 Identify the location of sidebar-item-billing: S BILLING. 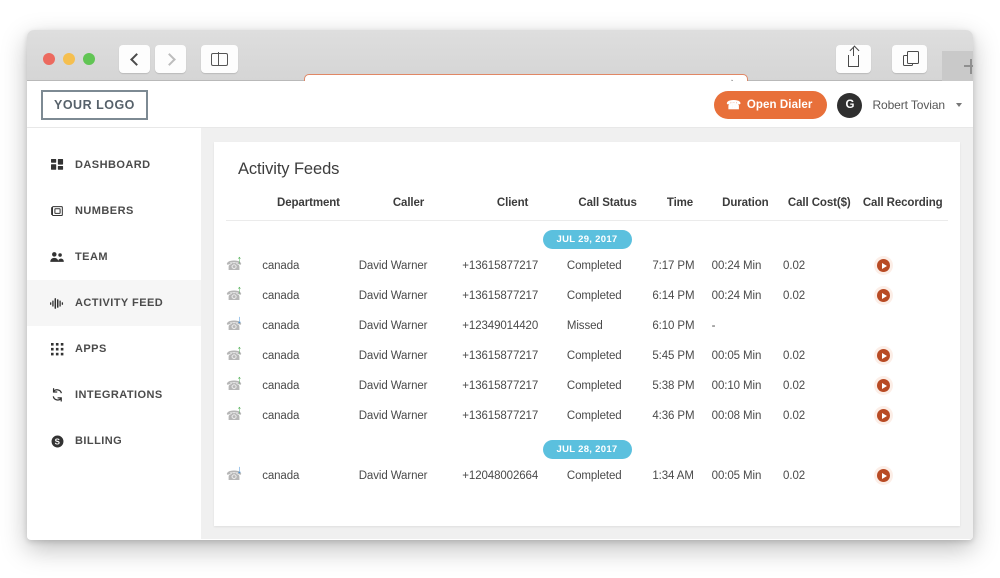
(114, 441).